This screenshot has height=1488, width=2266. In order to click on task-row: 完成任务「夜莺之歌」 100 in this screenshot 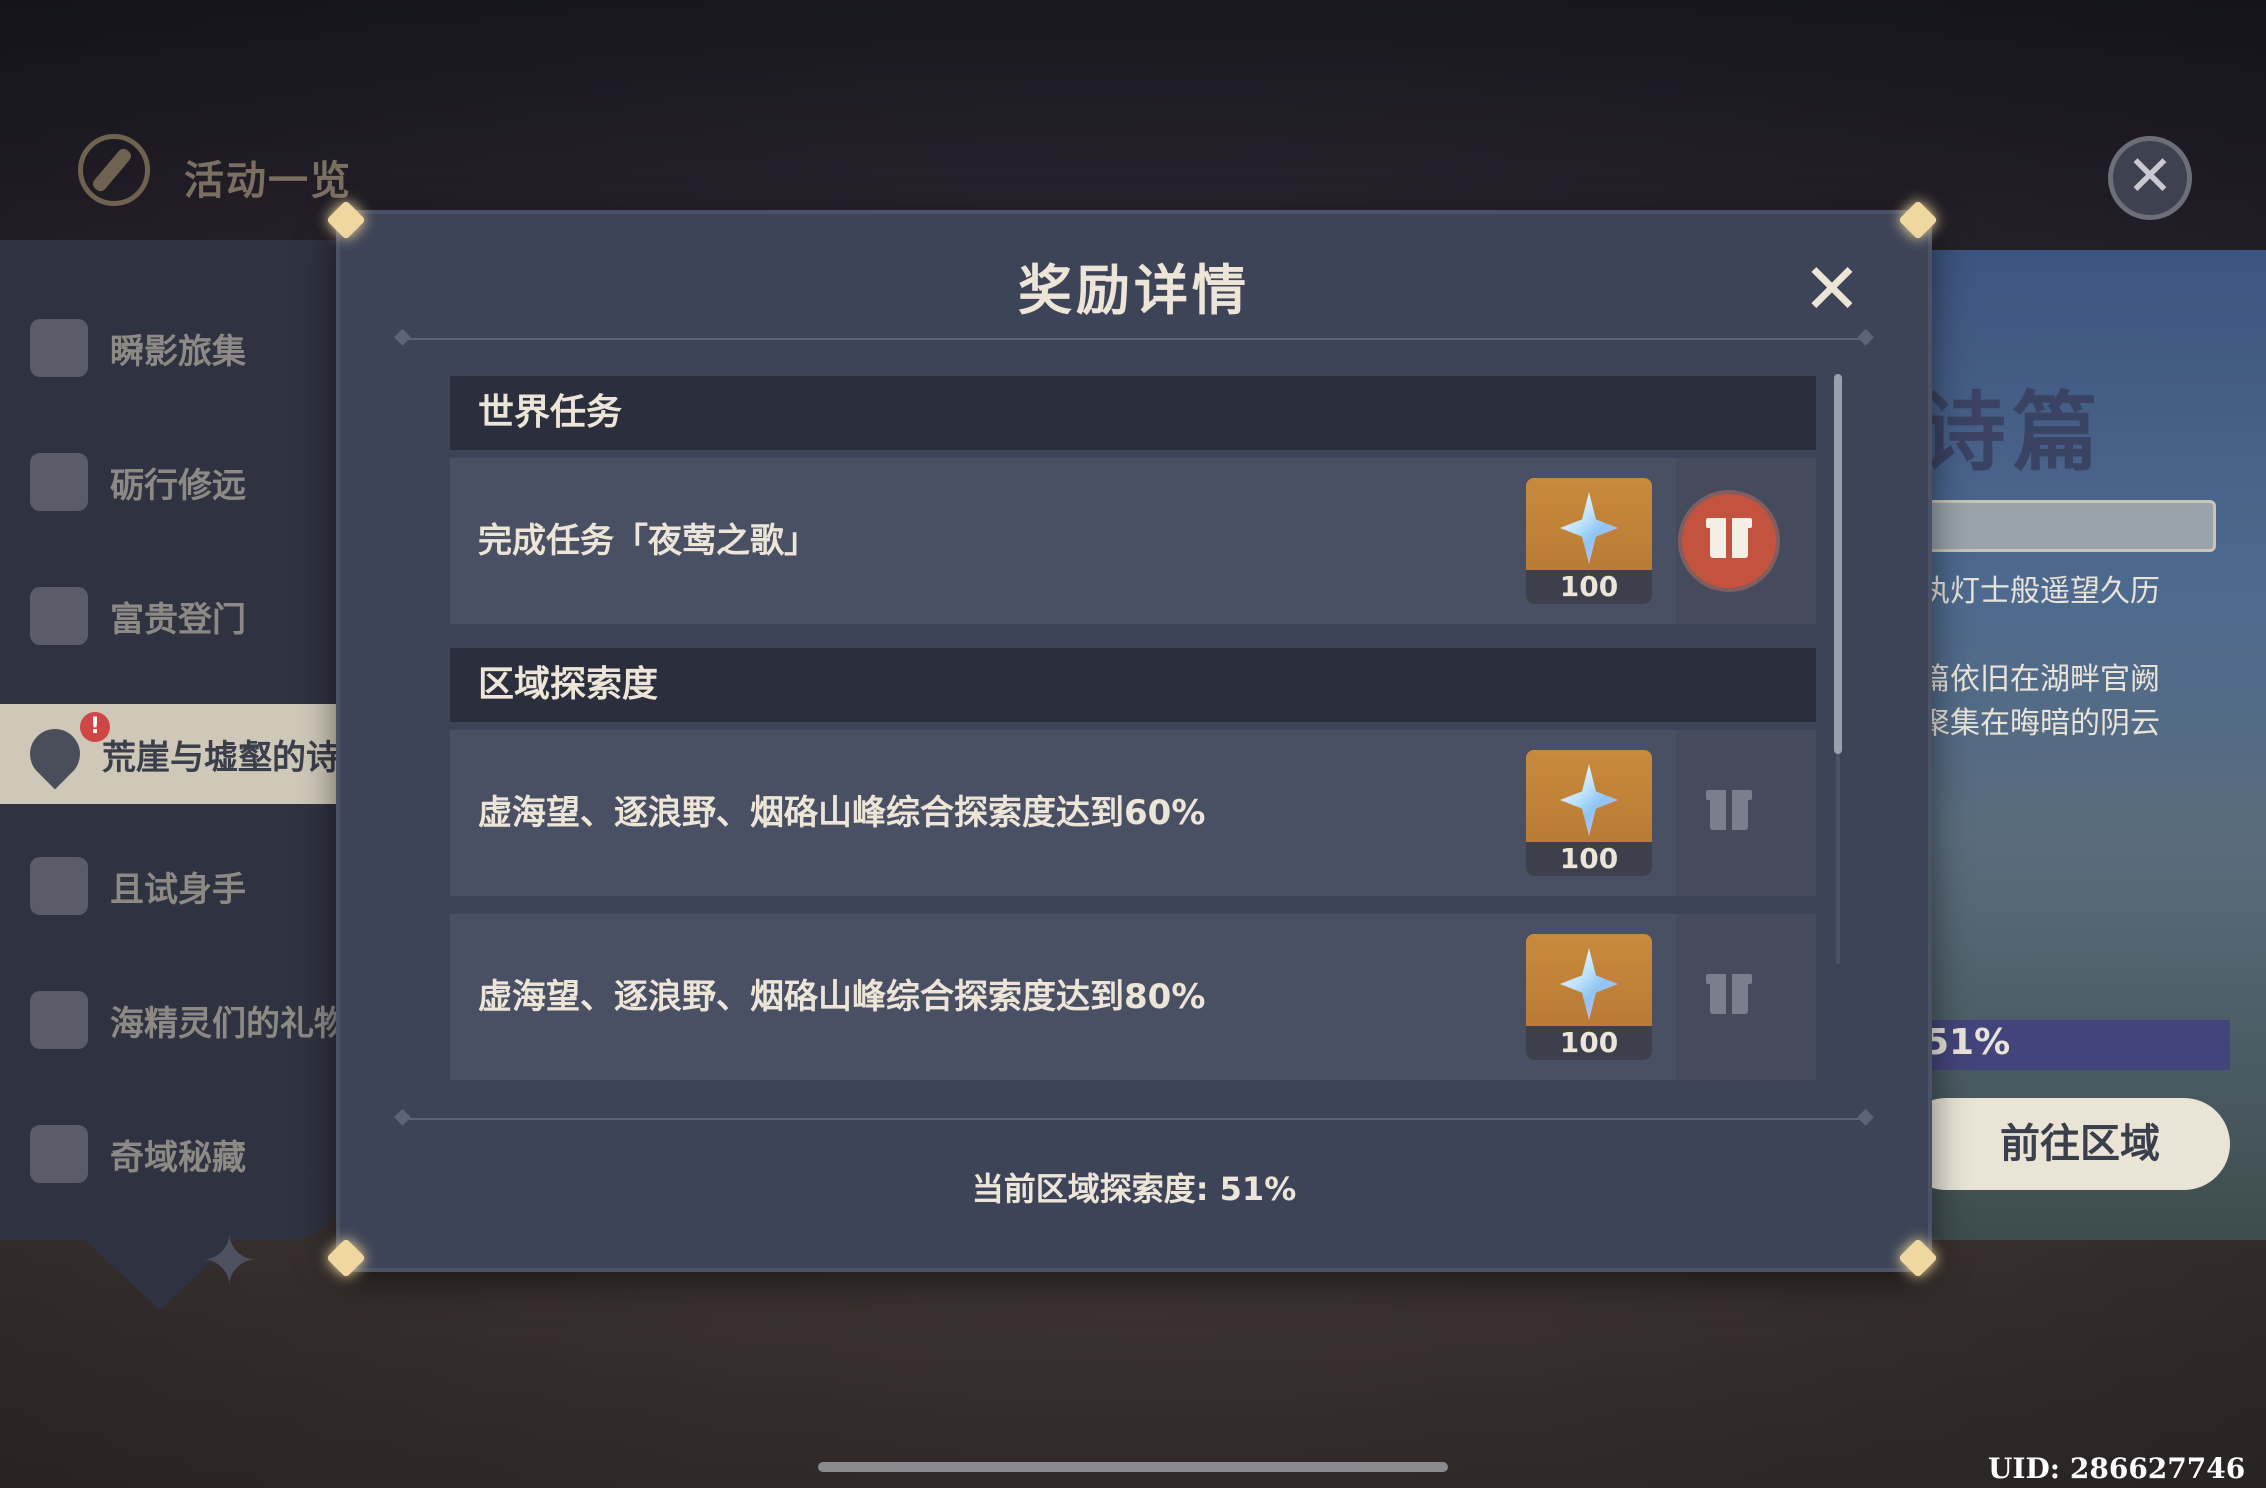, I will do `click(1133, 541)`.